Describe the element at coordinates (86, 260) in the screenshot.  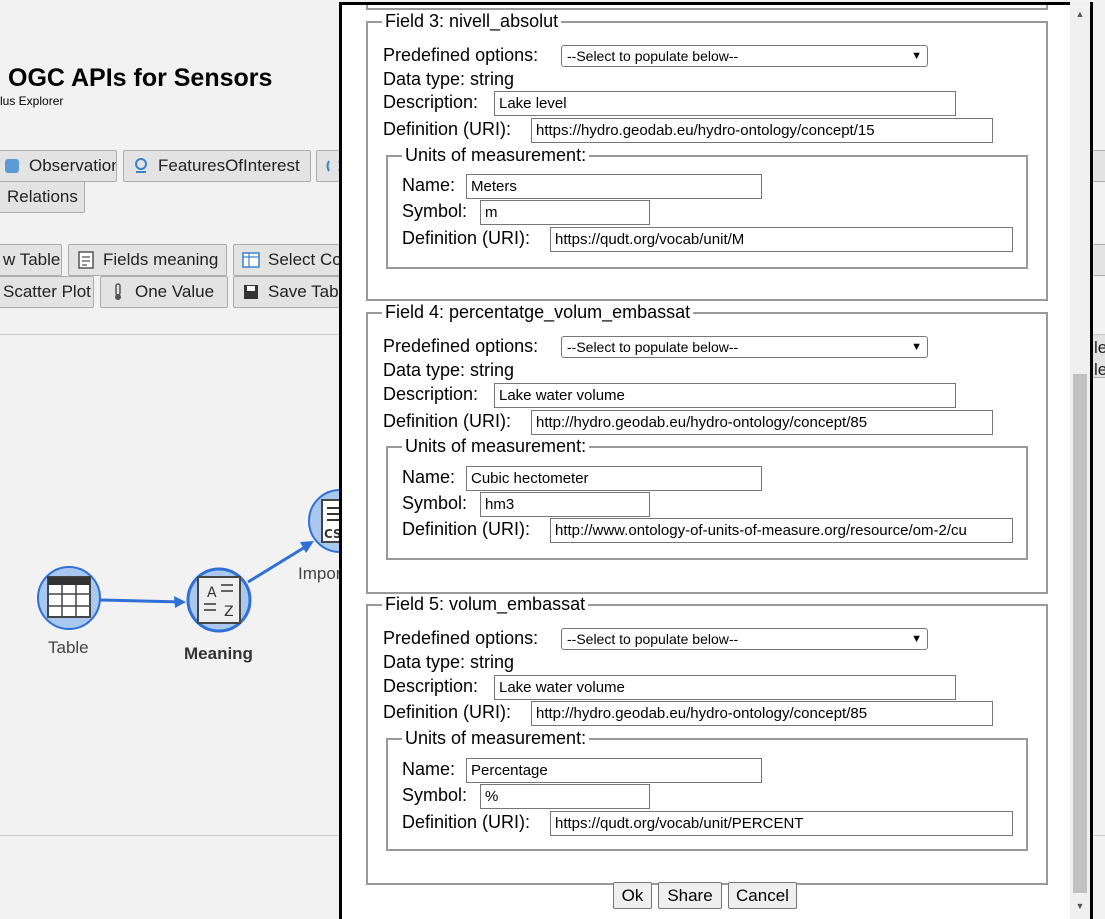
I see `fields-meaning-icon` at that location.